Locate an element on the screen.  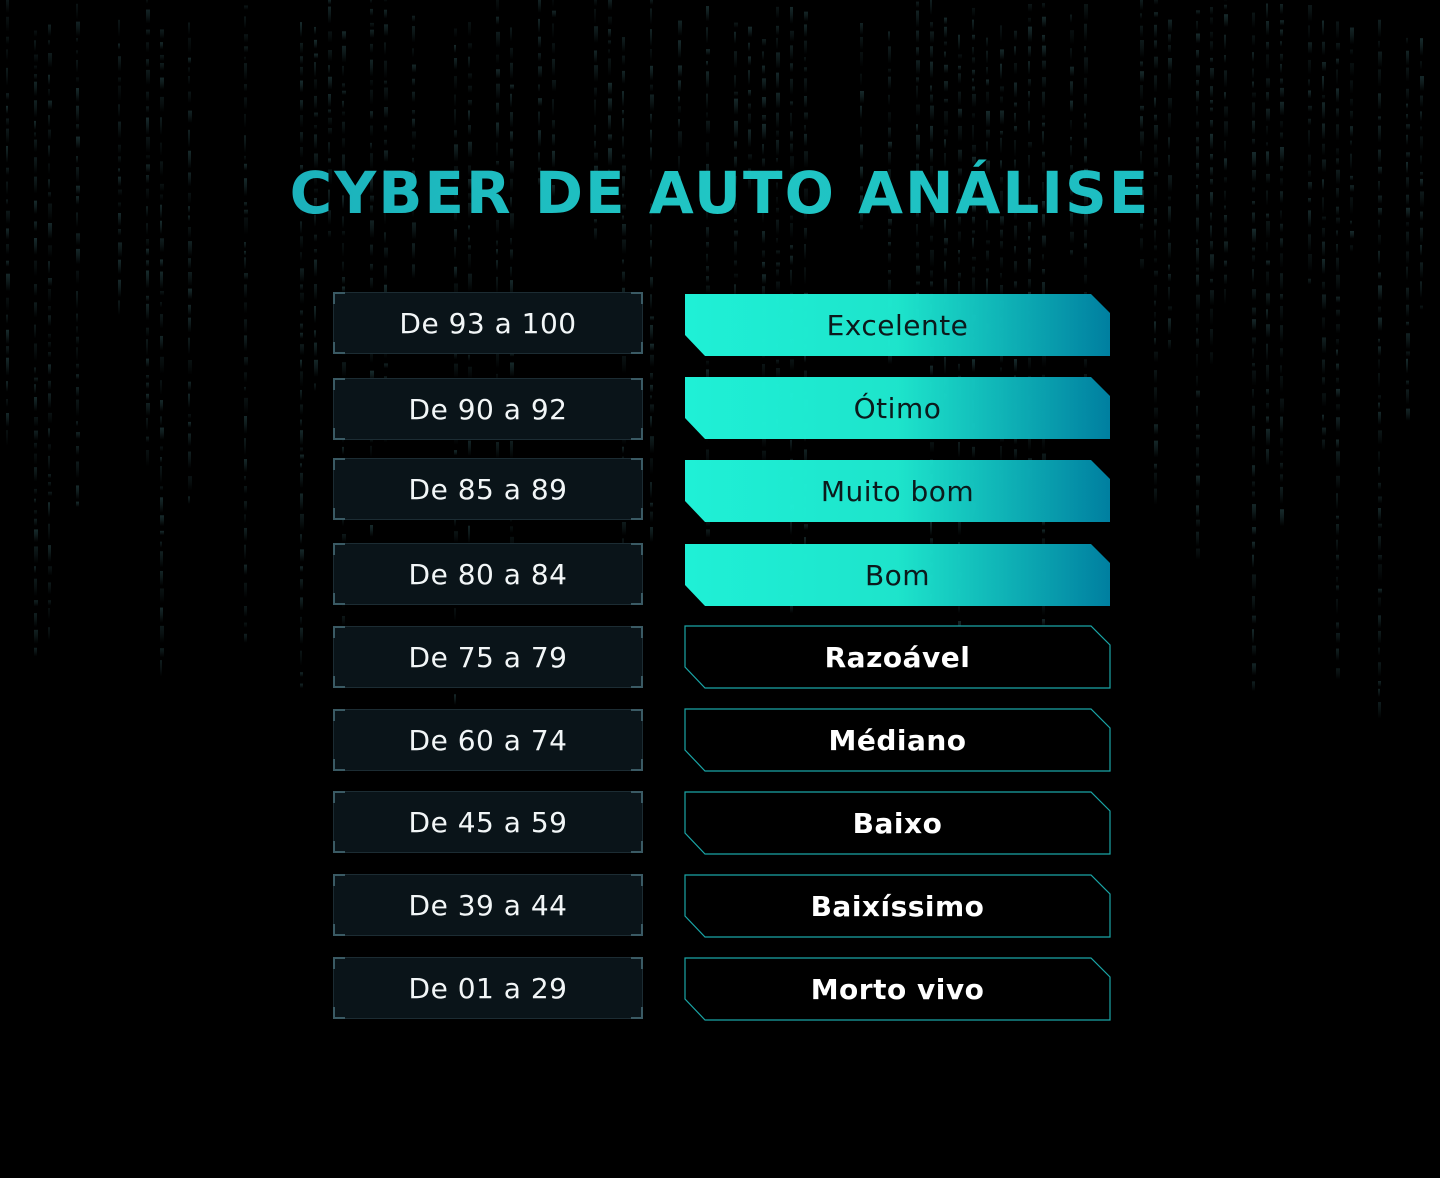
score-range-text: De 39 a 44 is located at coordinates (488, 905).